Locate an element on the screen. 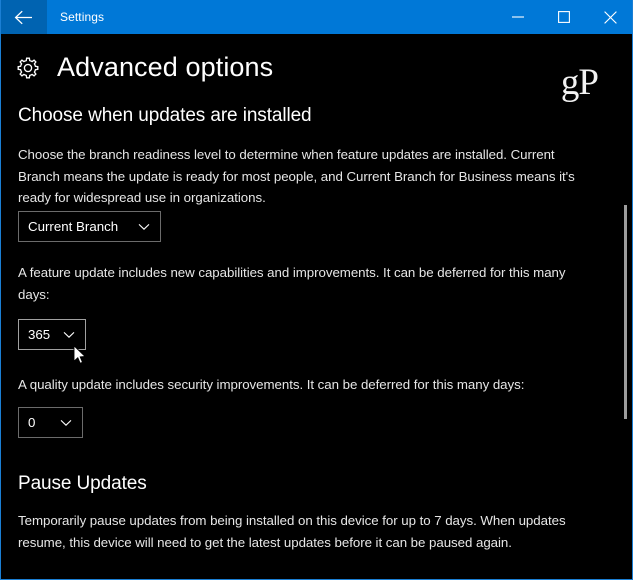 Image resolution: width=633 pixels, height=580 pixels. scrollbar-thumb is located at coordinates (625, 312).